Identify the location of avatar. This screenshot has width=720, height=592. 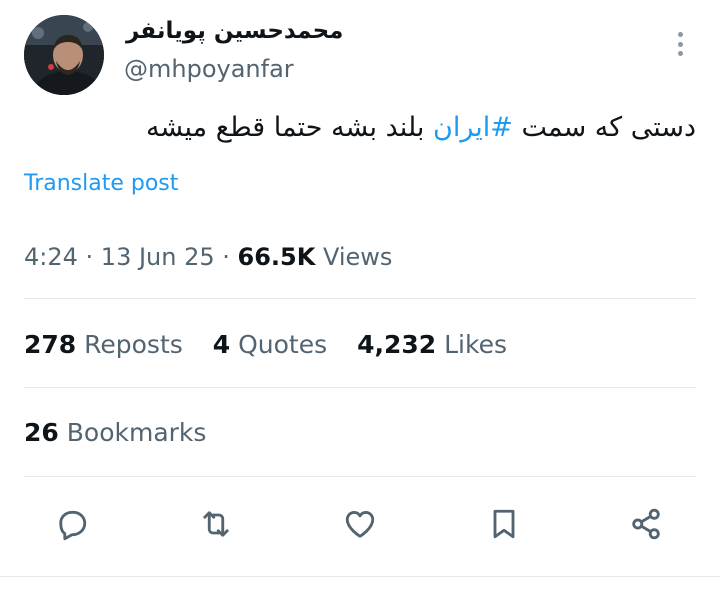
(64, 55).